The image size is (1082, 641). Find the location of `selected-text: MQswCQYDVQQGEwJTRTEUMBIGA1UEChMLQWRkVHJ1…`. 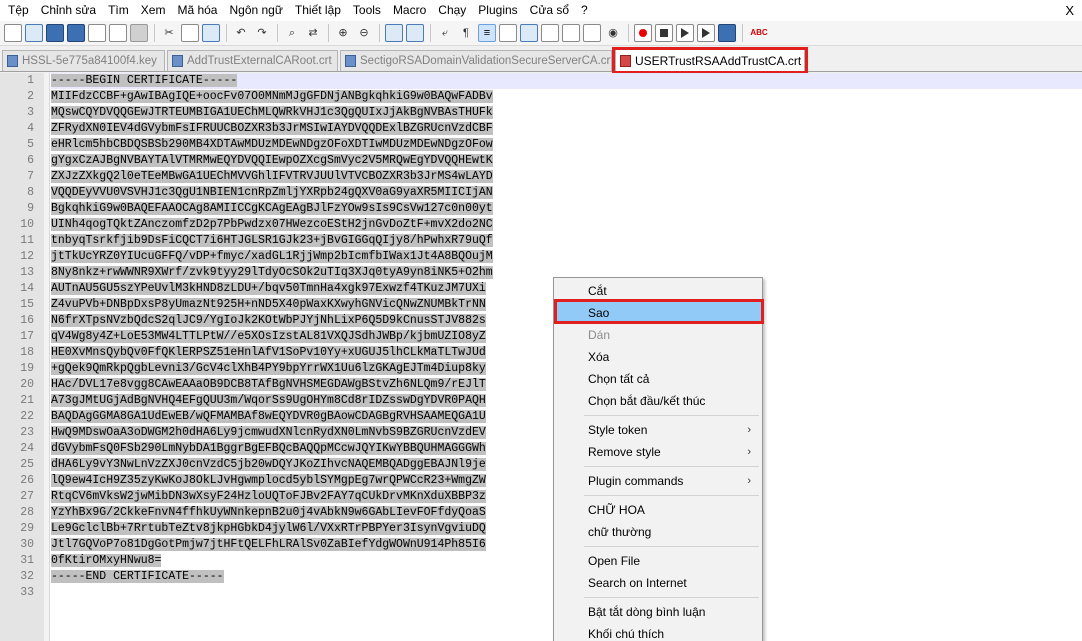

selected-text: MQswCQYDVQQGEwJTRTEUMBIGA1UEChMLQWRkVHJ1… is located at coordinates (272, 112).